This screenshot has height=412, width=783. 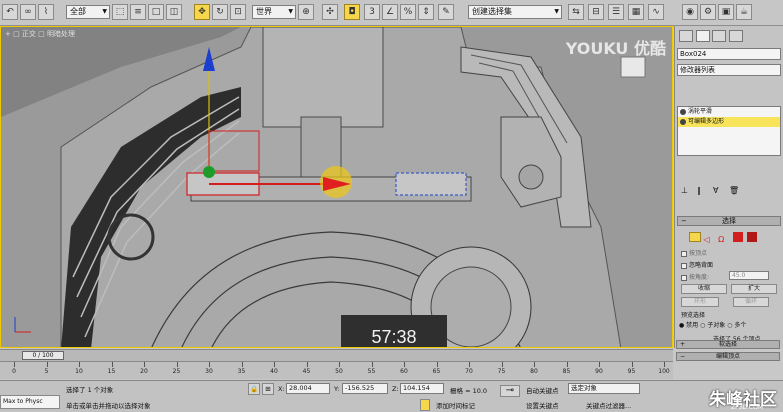 What do you see at coordinates (726, 12) in the screenshot?
I see `render-frame-icon: ▣` at bounding box center [726, 12].